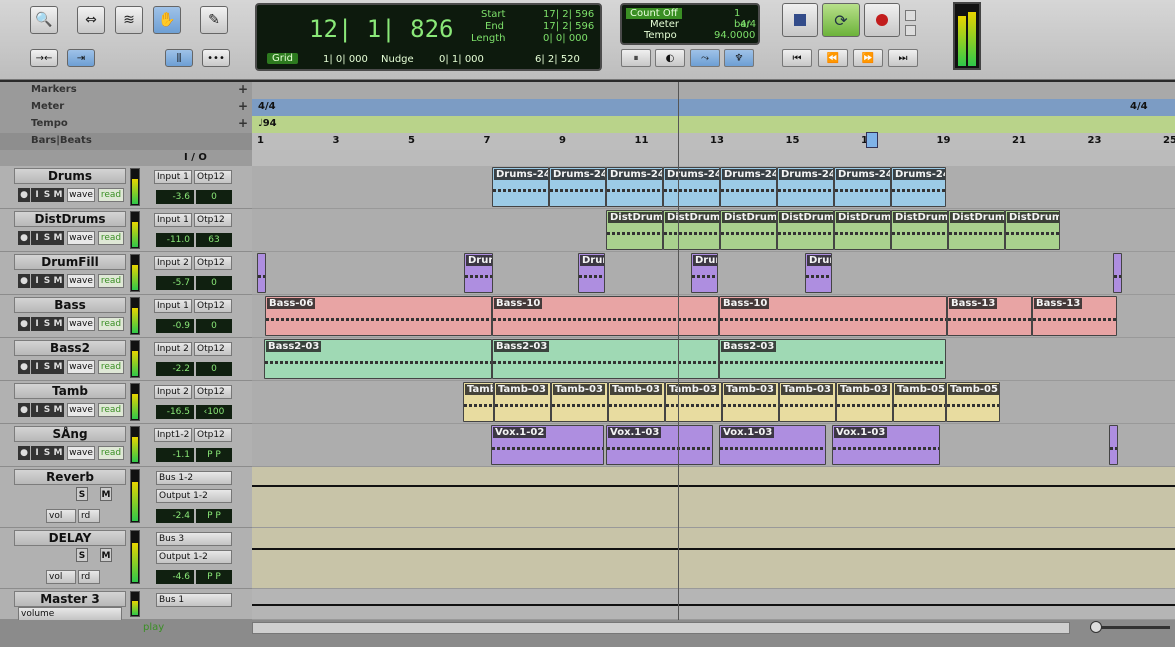  I want to click on track-name: Drums, so click(70, 176).